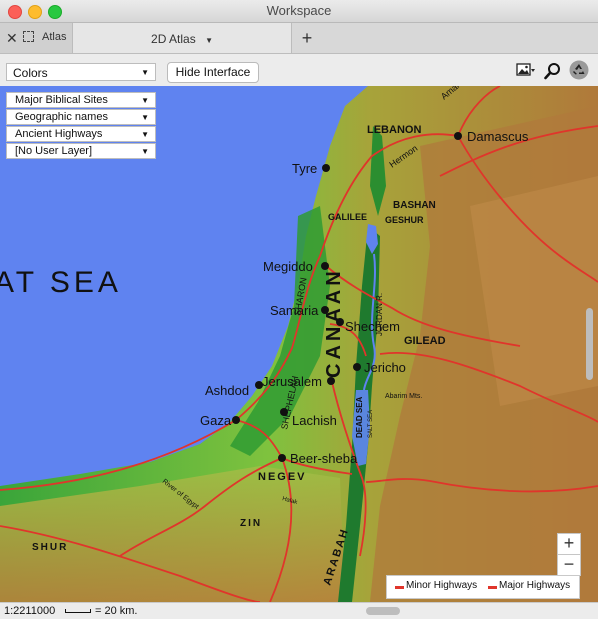 The width and height of the screenshot is (598, 619). Describe the element at coordinates (553, 72) in the screenshot. I see `search-icon` at that location.